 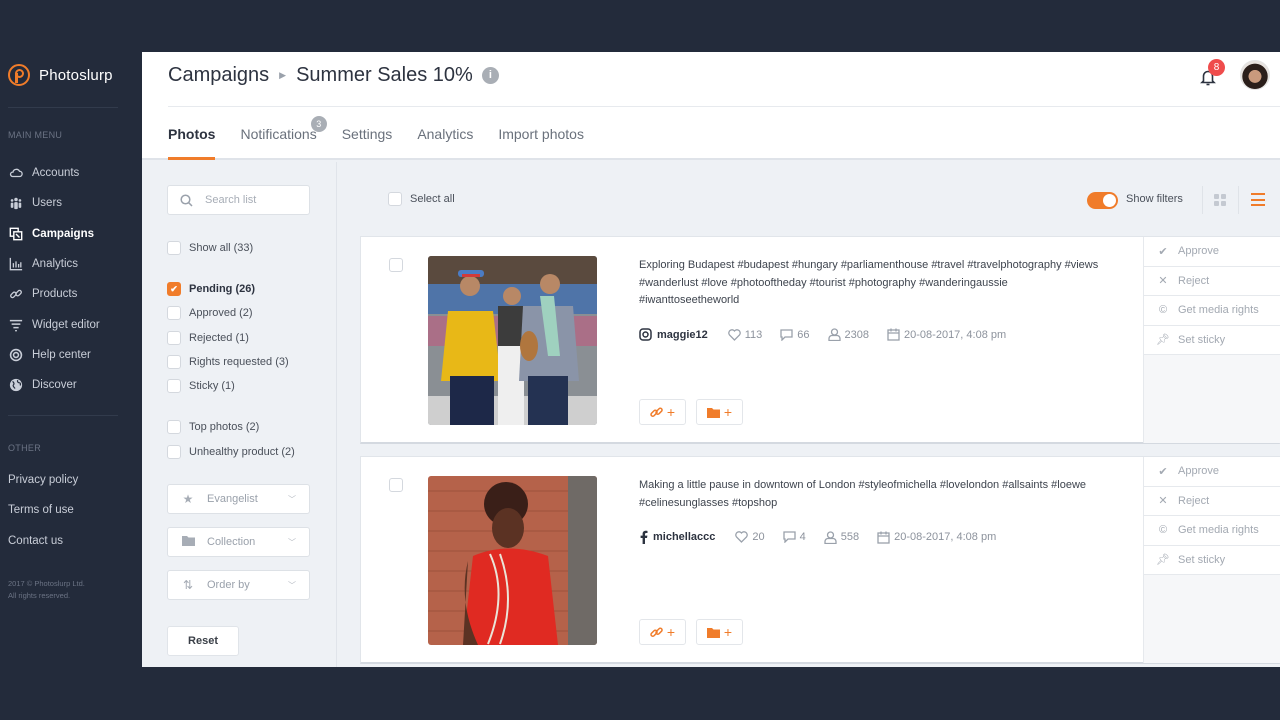 I want to click on followers-value: 558, so click(x=850, y=537).